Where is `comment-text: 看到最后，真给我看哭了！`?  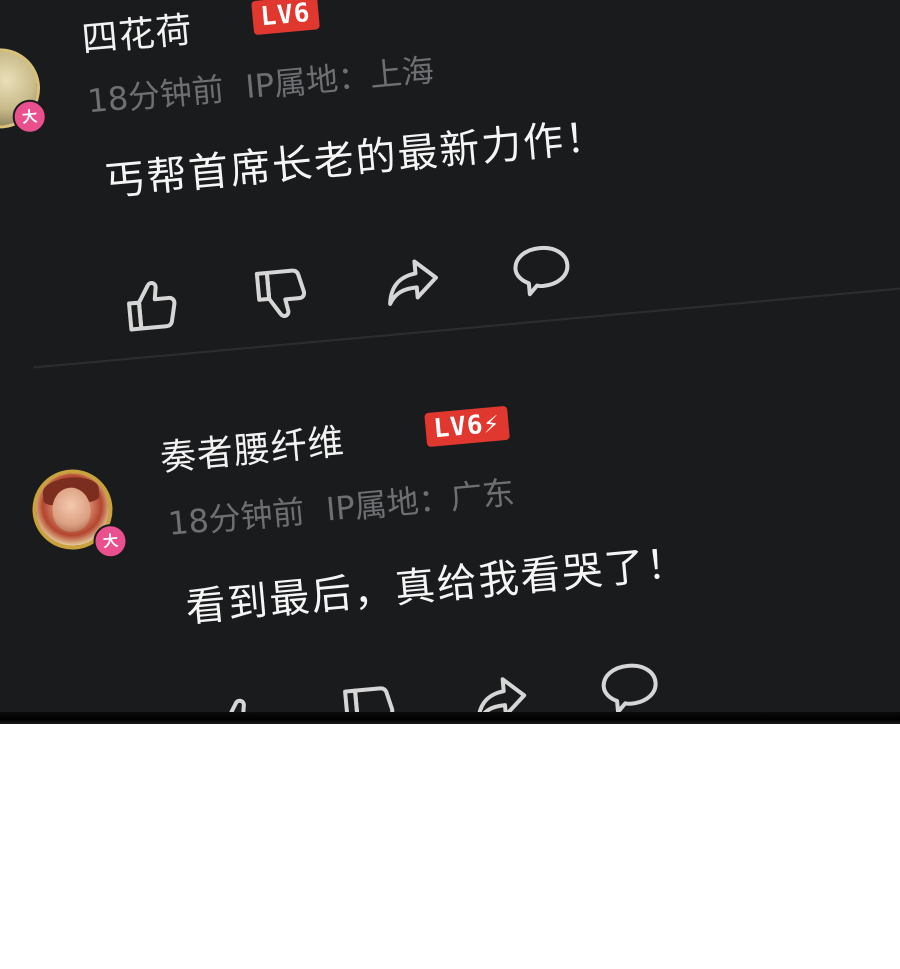
comment-text: 看到最后，真给我看哭了！ is located at coordinates (436, 586).